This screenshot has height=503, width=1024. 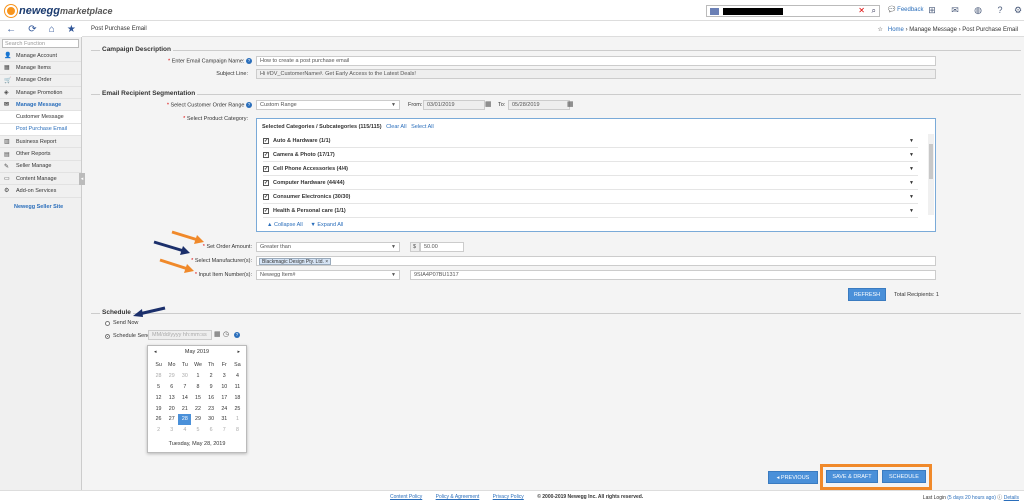 What do you see at coordinates (328, 247) in the screenshot?
I see `order-amount-operator-select: Greater than ▼` at bounding box center [328, 247].